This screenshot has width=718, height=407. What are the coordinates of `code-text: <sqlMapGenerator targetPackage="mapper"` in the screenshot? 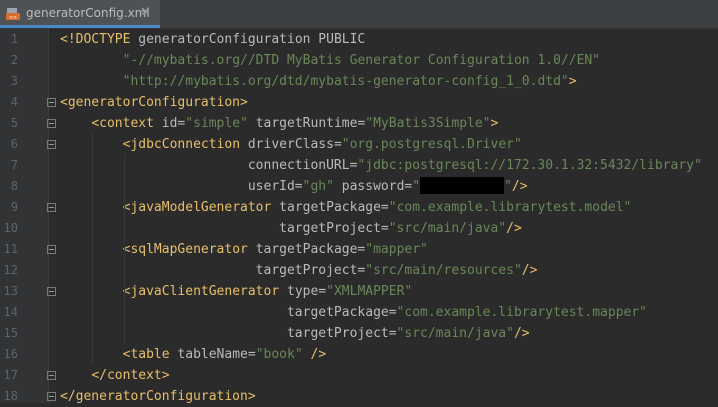 It's located at (244, 249).